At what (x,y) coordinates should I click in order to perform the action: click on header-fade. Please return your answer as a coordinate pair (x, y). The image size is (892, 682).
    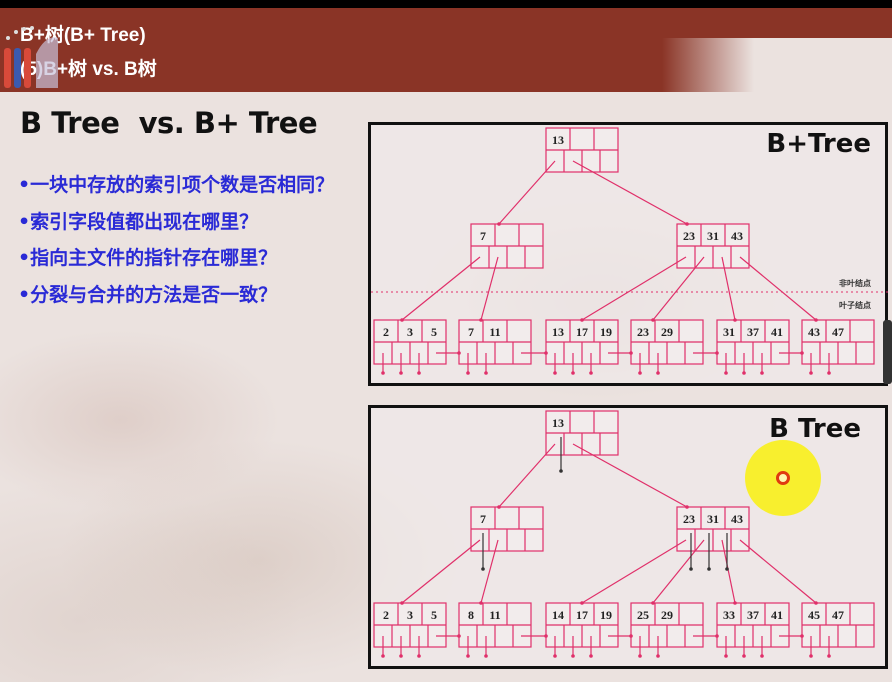
    Looking at the image, I should click on (777, 65).